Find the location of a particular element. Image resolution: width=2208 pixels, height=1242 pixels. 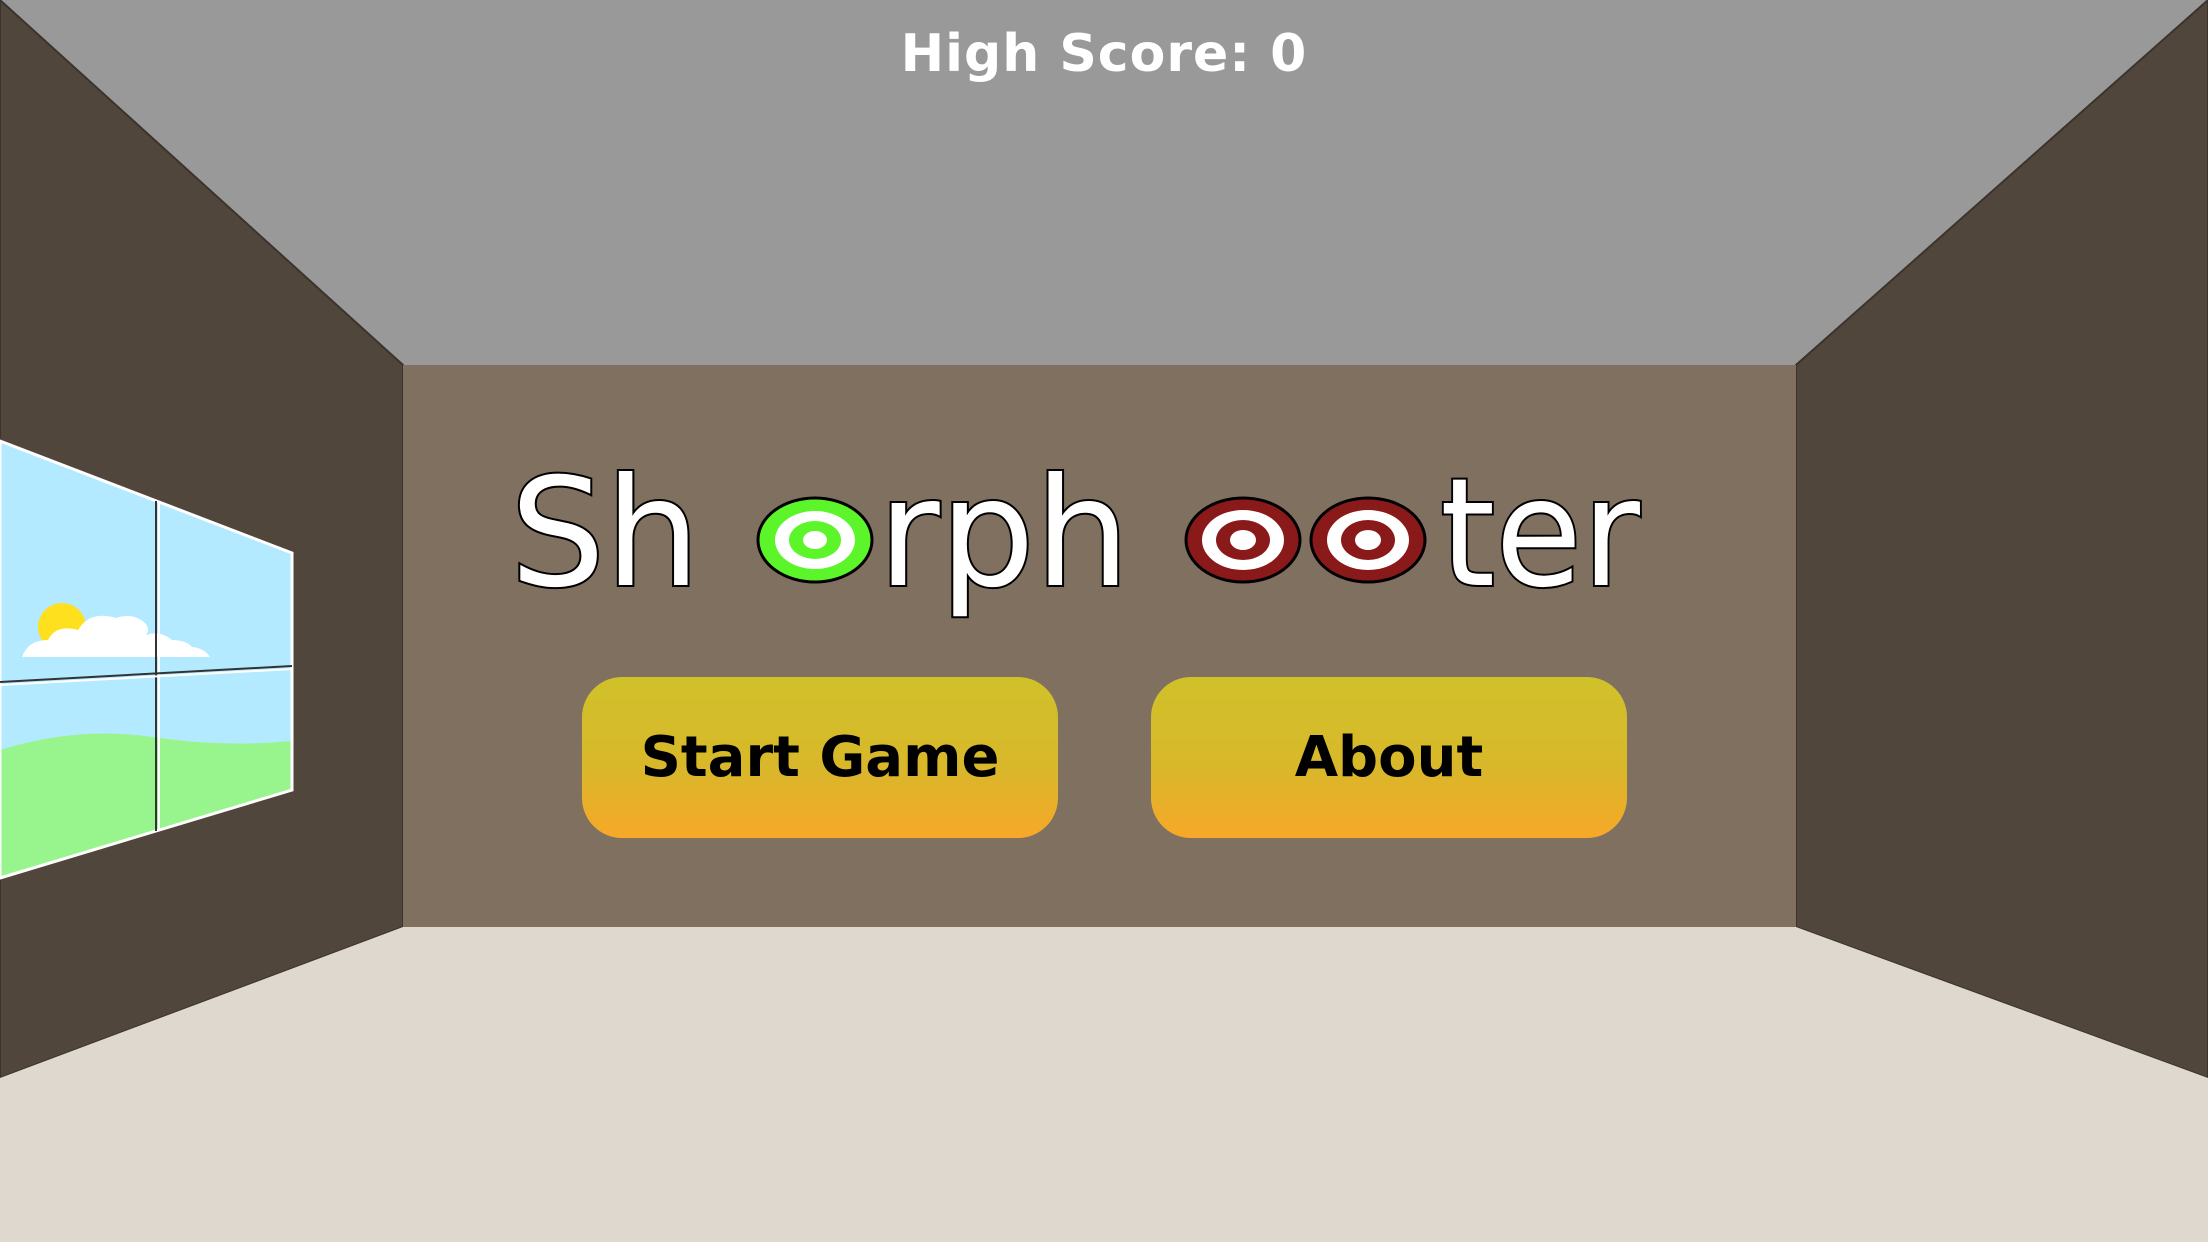

logo-text-sh: Sh is located at coordinates (605, 538).